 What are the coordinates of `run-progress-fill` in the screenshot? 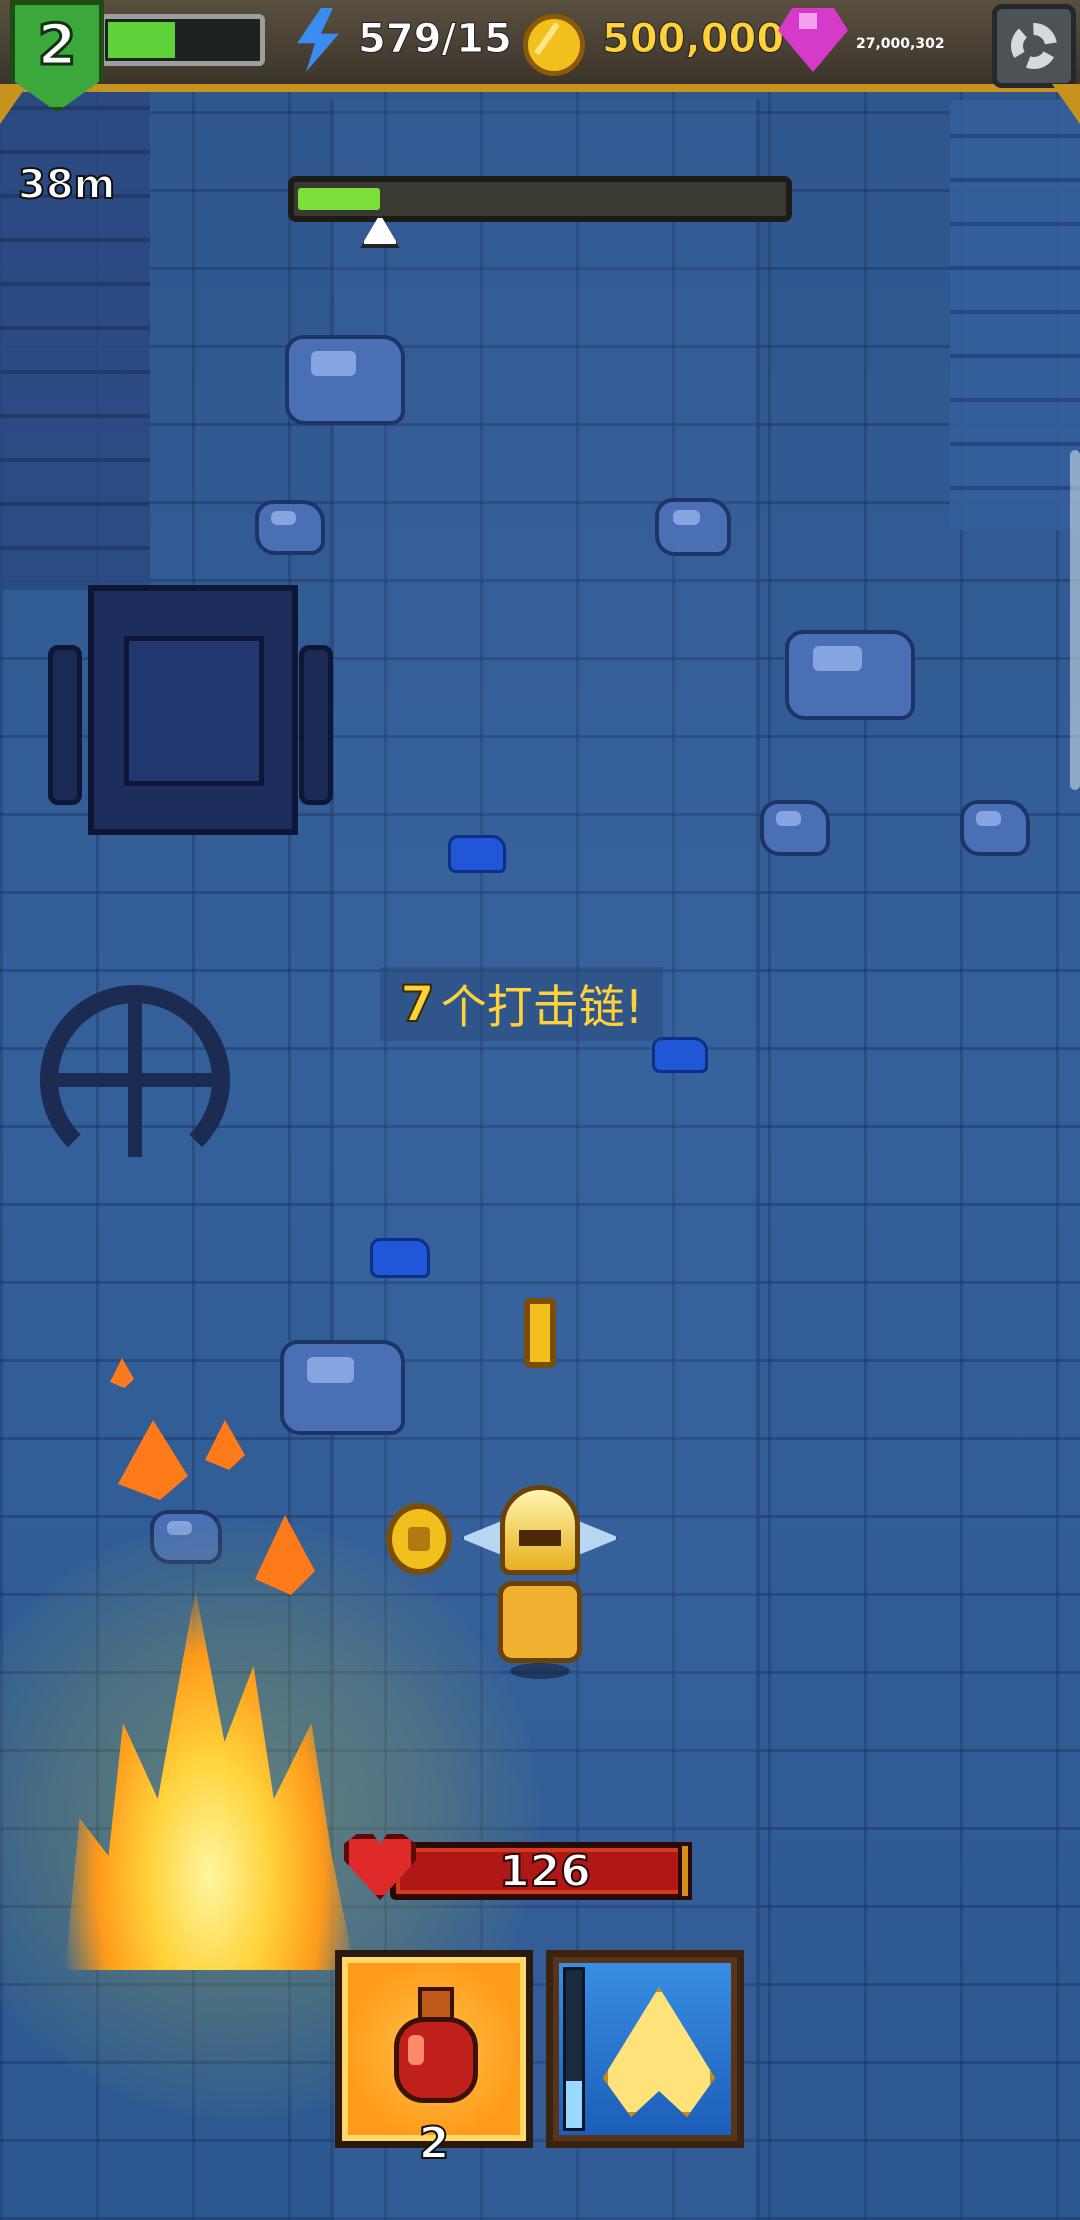 It's located at (339, 199).